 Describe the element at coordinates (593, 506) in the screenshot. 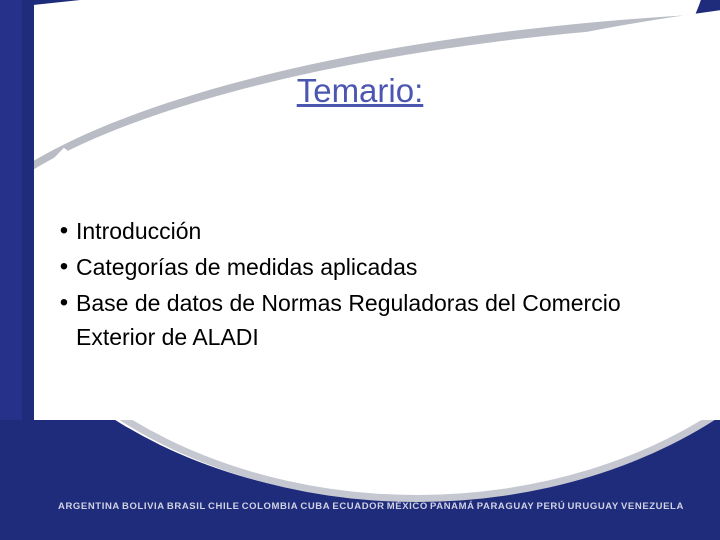

I see `footer-country: URUGUAY` at that location.